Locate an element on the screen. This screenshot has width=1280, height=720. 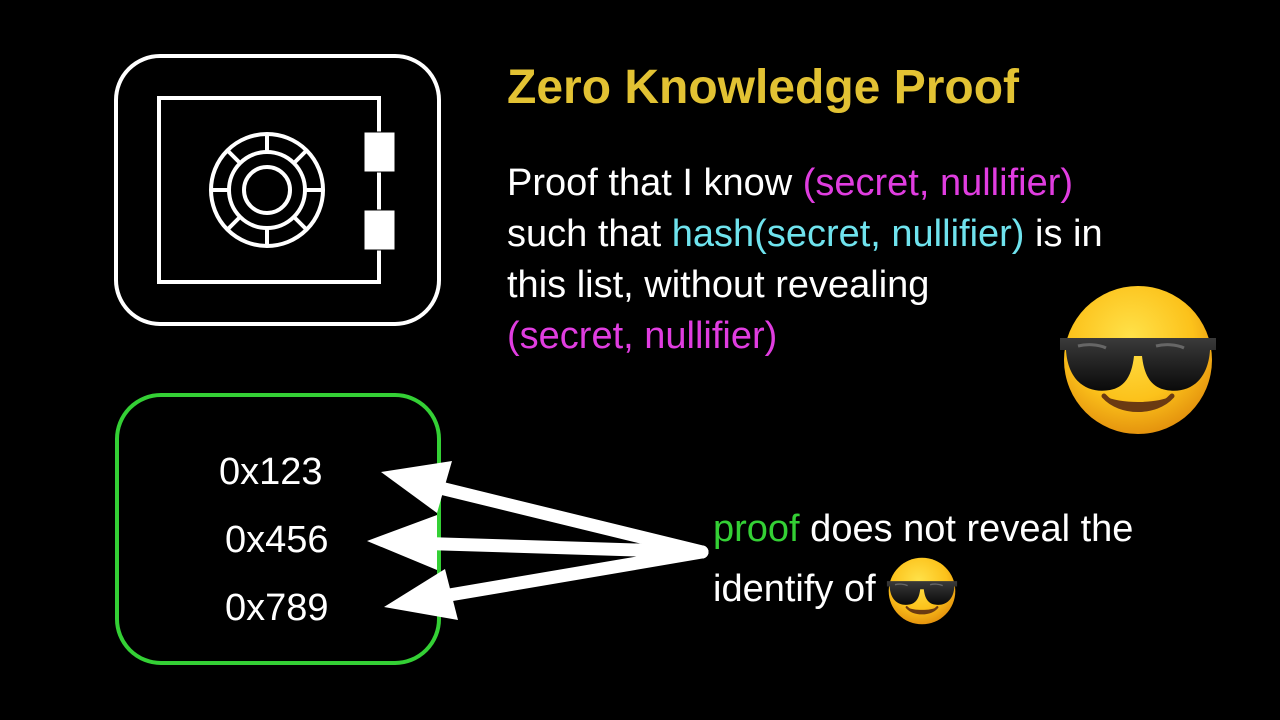
description-line-2: such that hash(secret, nullifier) is in is located at coordinates (857, 234).